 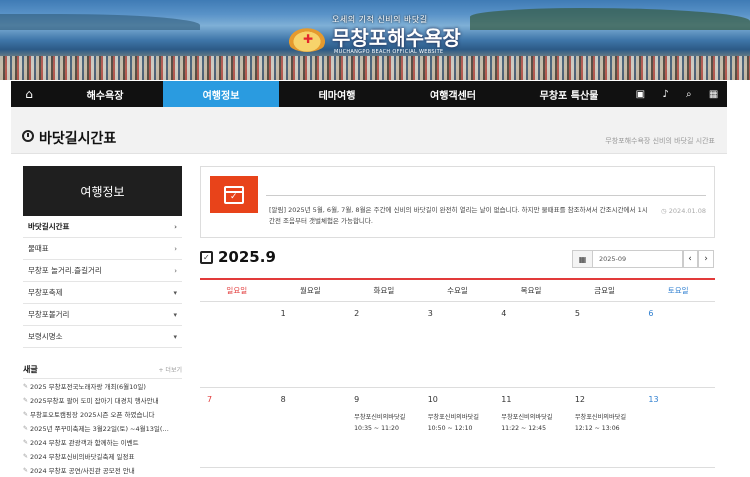 What do you see at coordinates (210, 399) in the screenshot?
I see `day-number: 7` at bounding box center [210, 399].